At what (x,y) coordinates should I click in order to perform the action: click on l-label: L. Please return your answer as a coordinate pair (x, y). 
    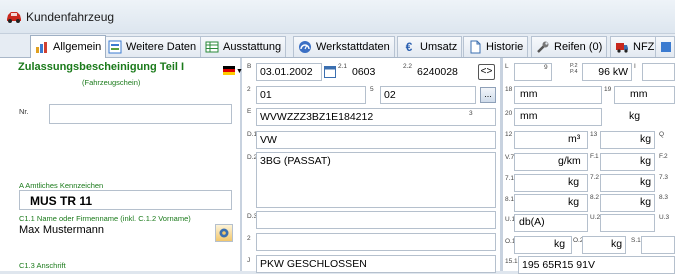
    Looking at the image, I should click on (507, 66).